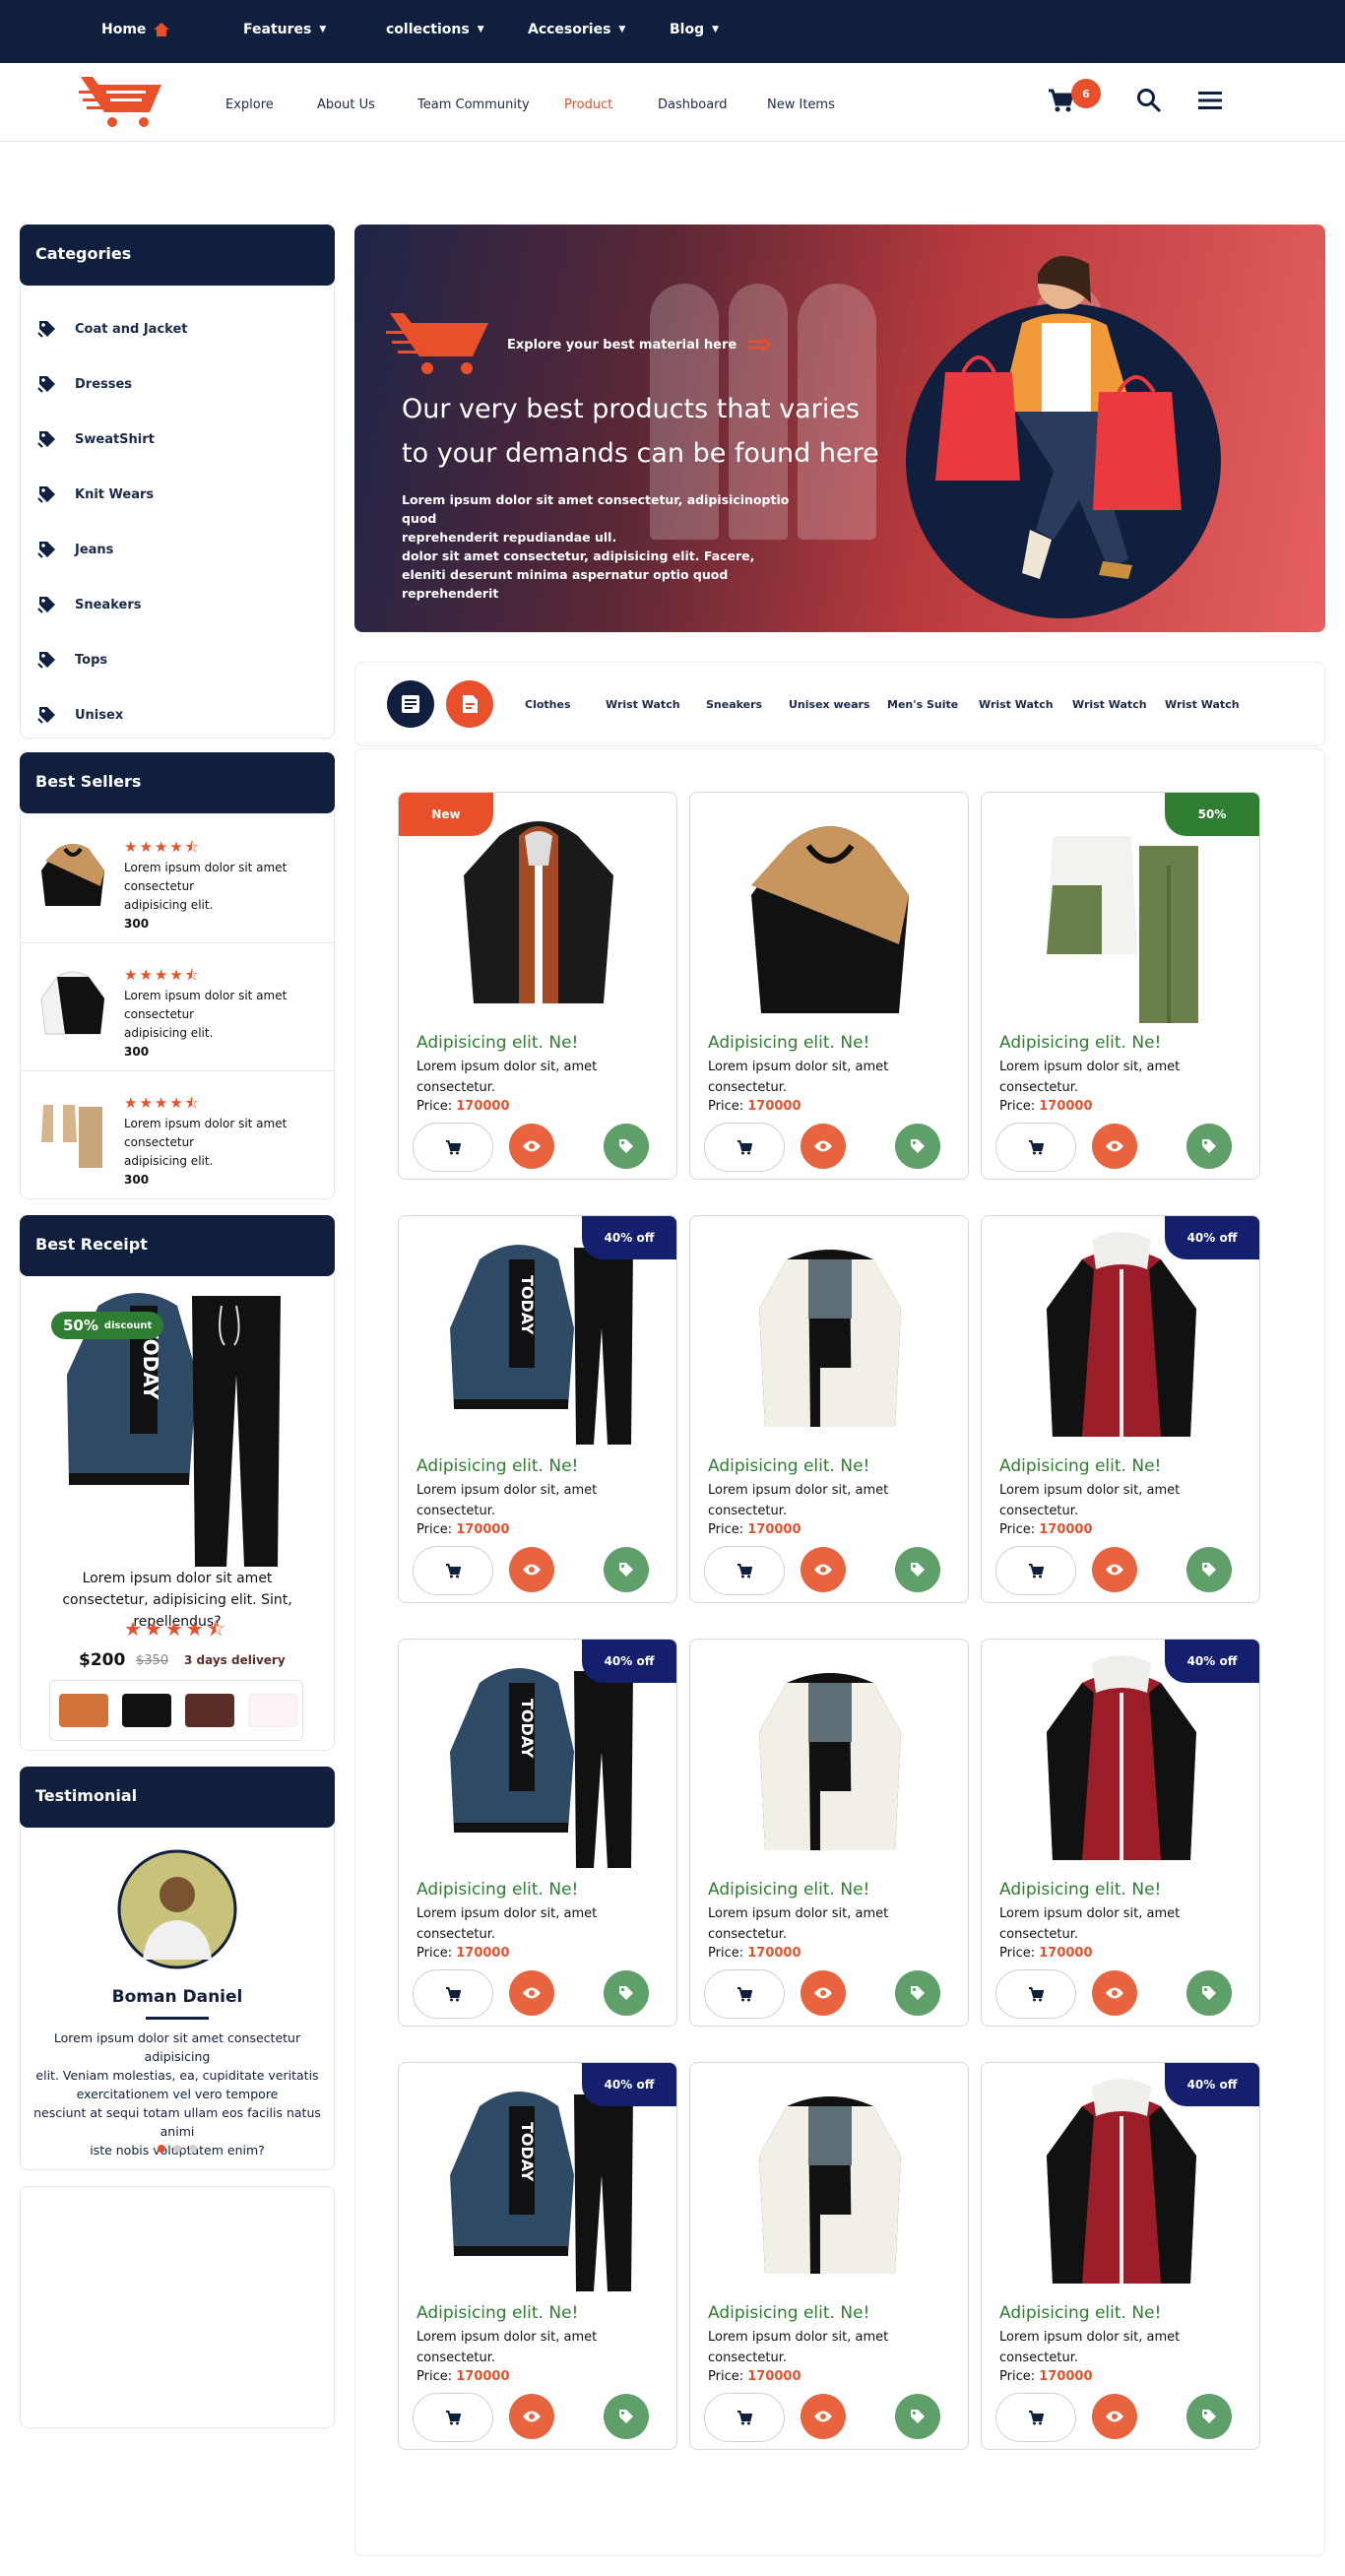 The image size is (1345, 2576). What do you see at coordinates (469, 704) in the screenshot?
I see `grid-view-button` at bounding box center [469, 704].